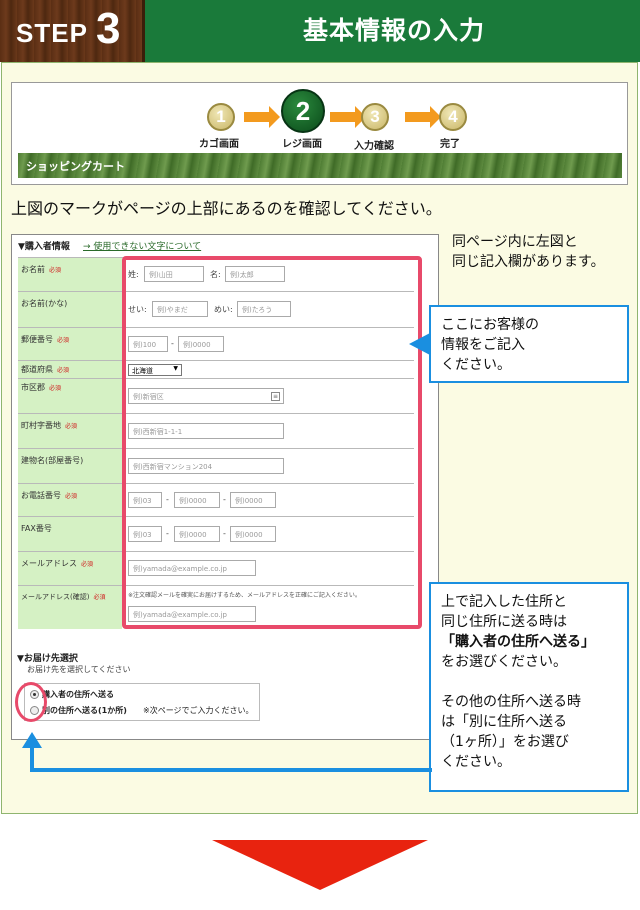  Describe the element at coordinates (49, 563) in the screenshot. I see `email-label: メールアドレス` at that location.